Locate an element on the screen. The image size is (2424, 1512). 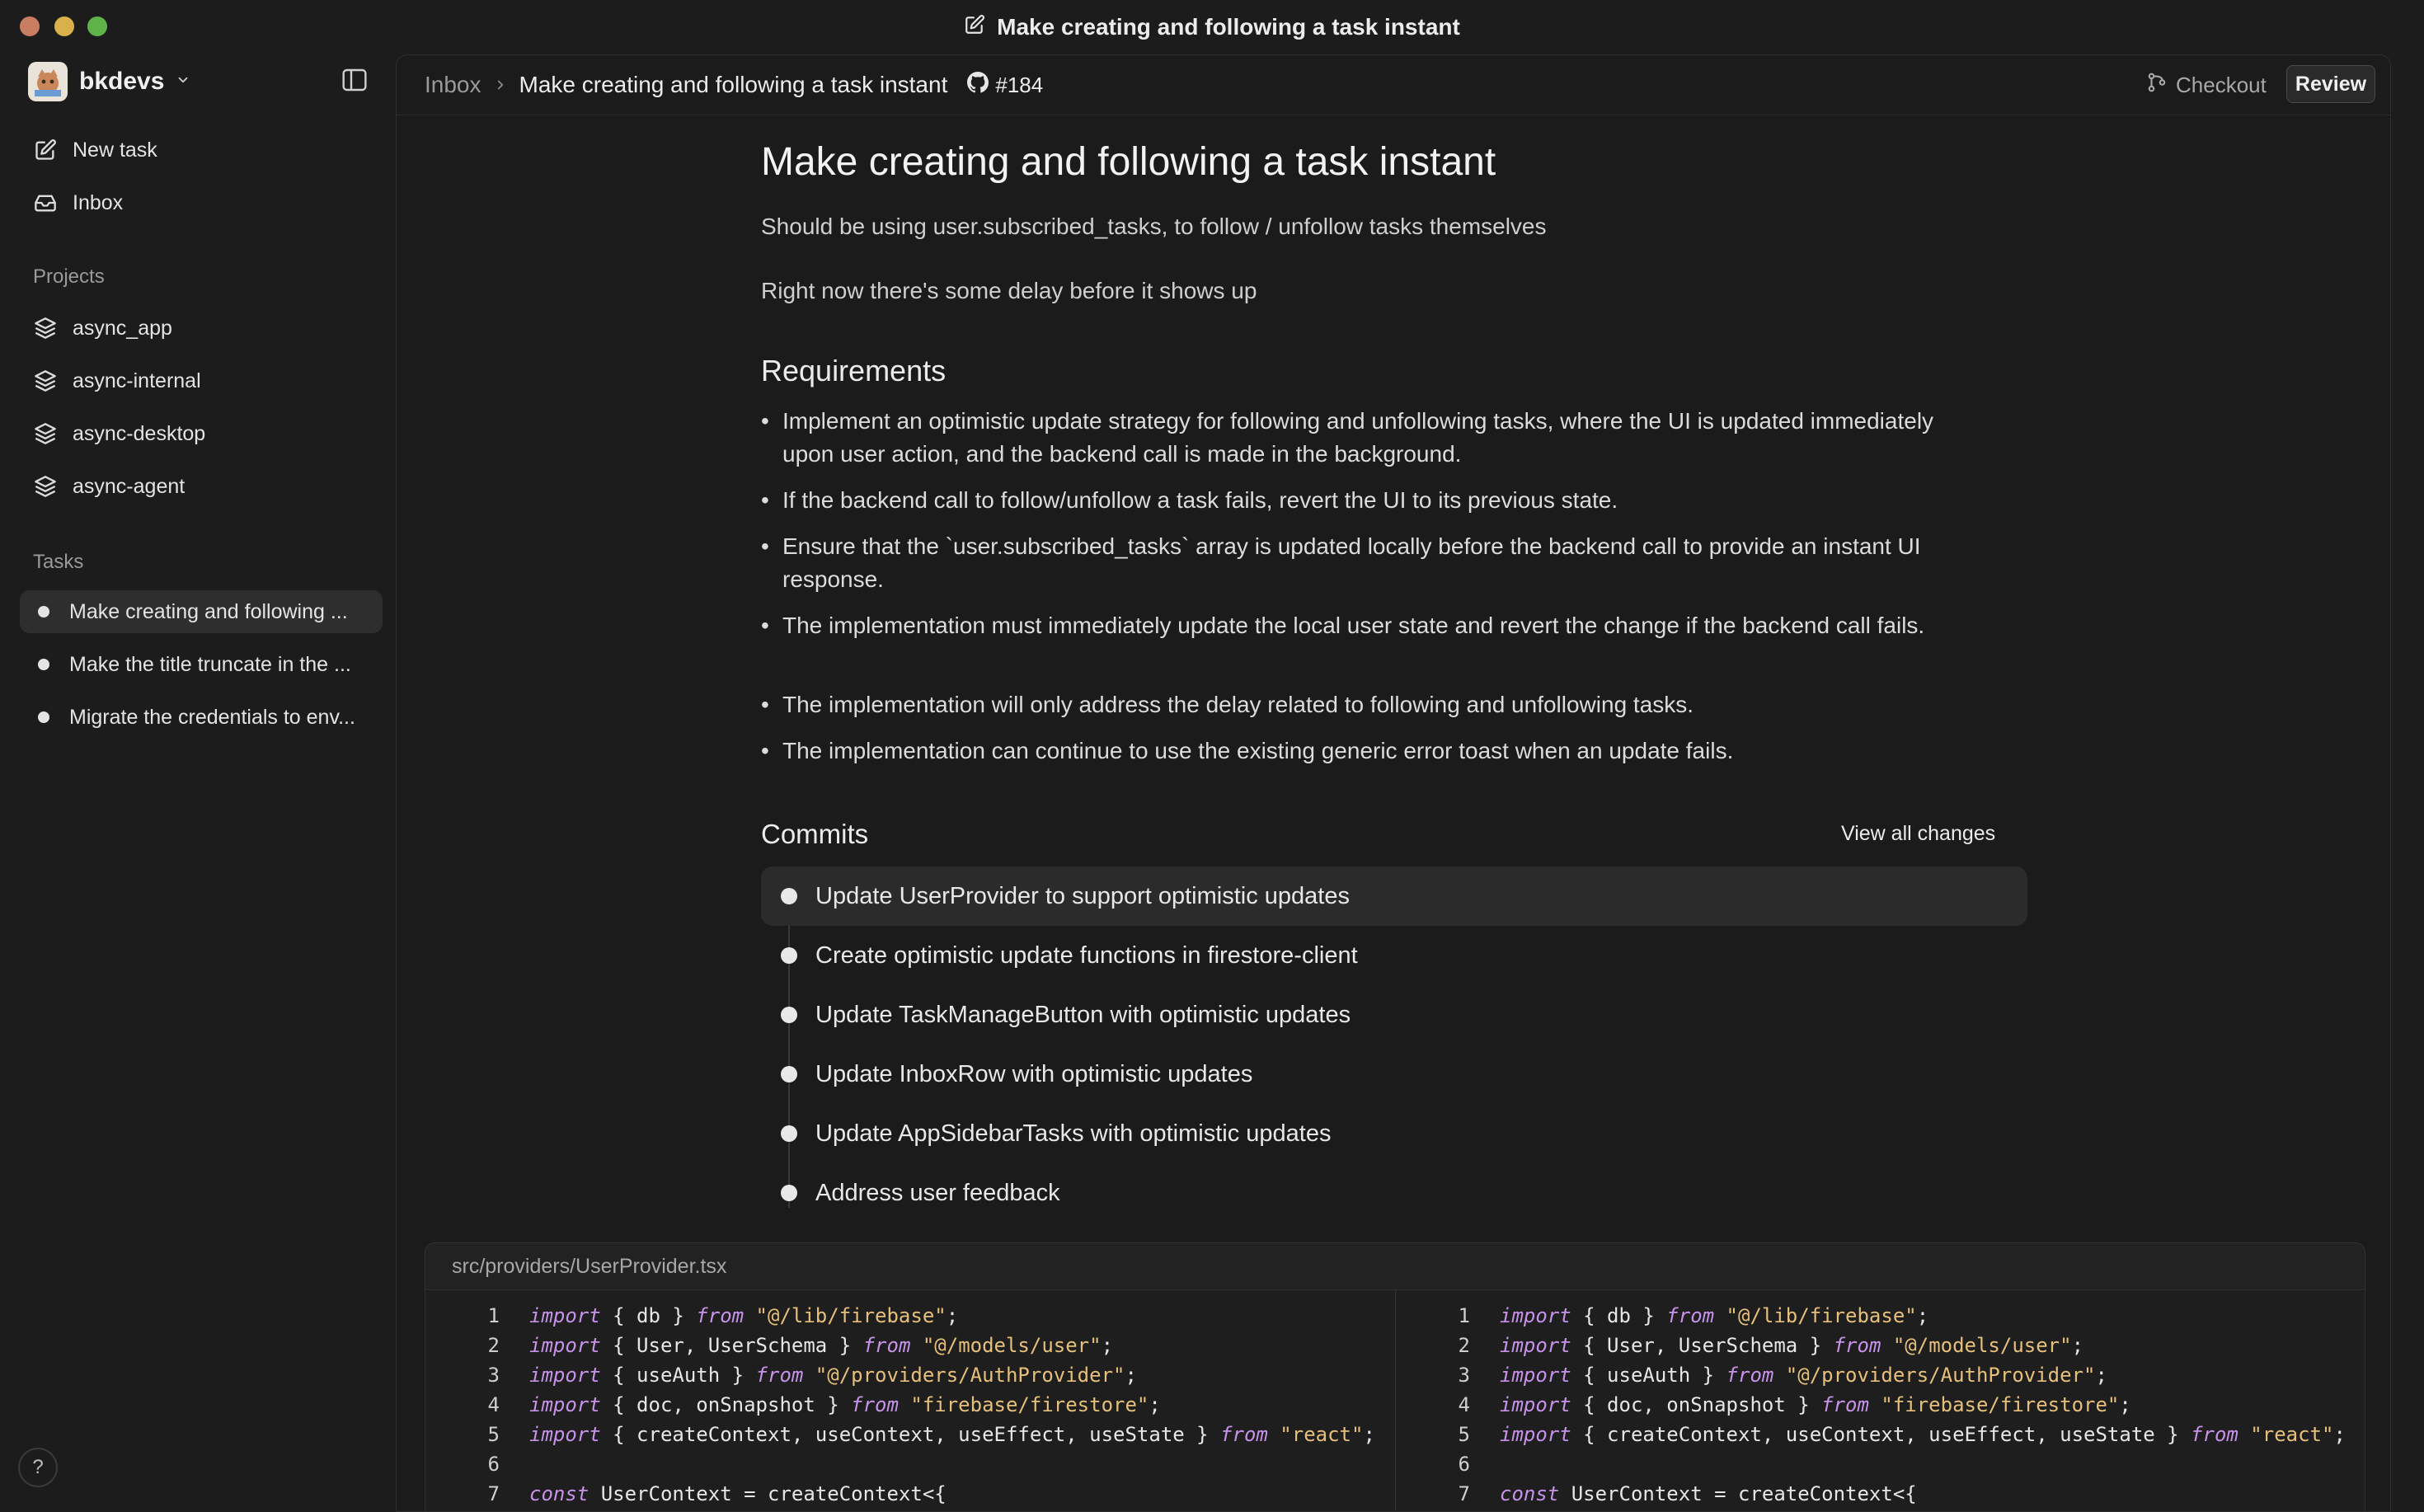
code-token: "firebase/firestore" is located at coordinates (1023, 1404).